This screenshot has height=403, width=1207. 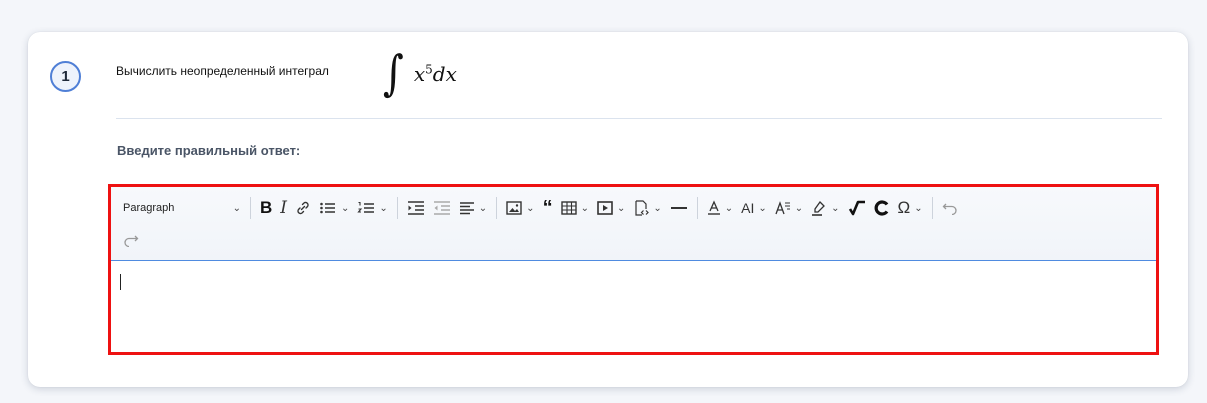 I want to click on html-embed-icon: ⌄, so click(x=647, y=208).